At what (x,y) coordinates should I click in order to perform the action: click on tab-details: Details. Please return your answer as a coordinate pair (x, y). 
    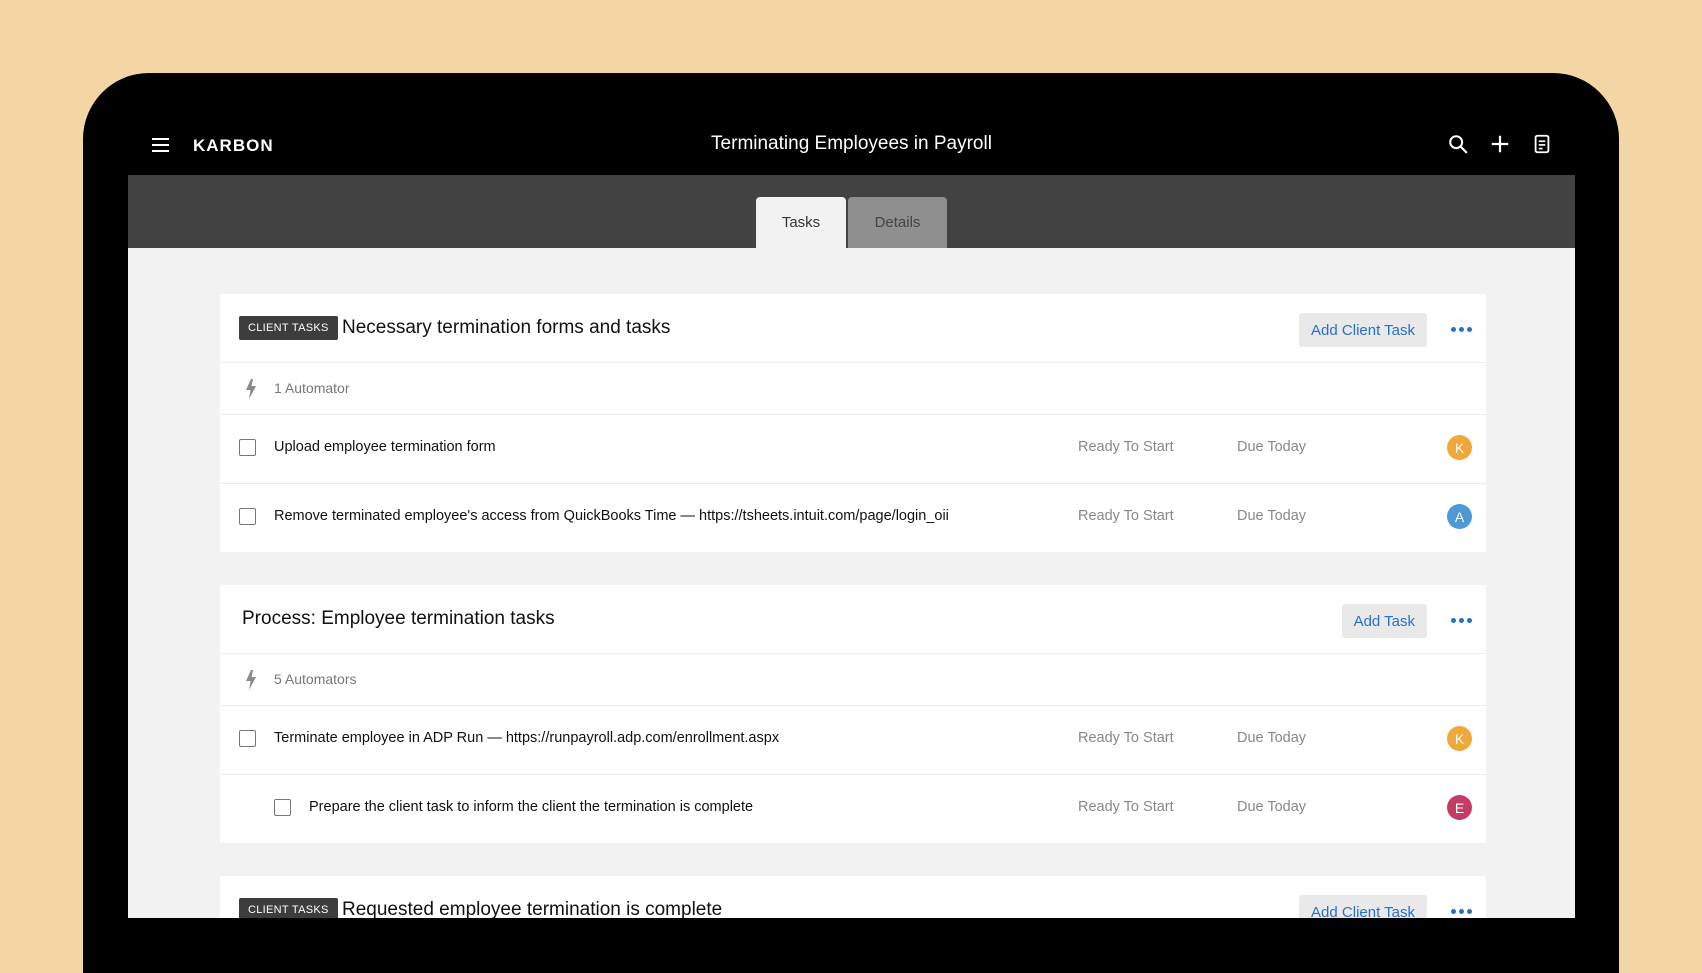
    Looking at the image, I should click on (897, 222).